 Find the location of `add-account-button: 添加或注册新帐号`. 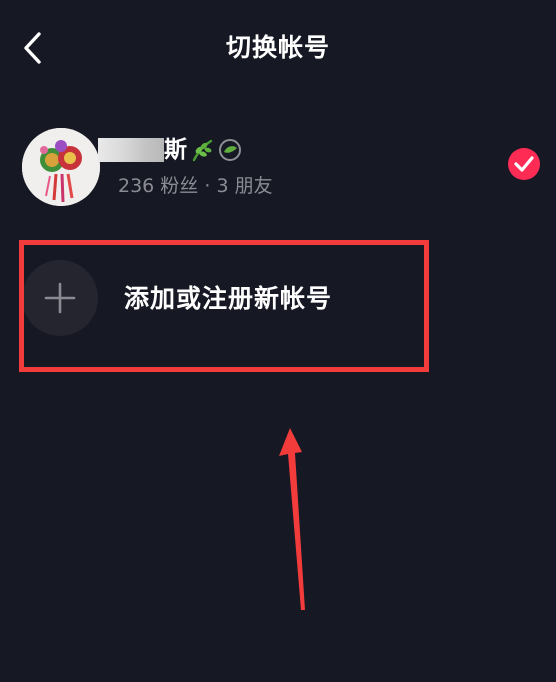

add-account-button: 添加或注册新帐号 is located at coordinates (278, 298).